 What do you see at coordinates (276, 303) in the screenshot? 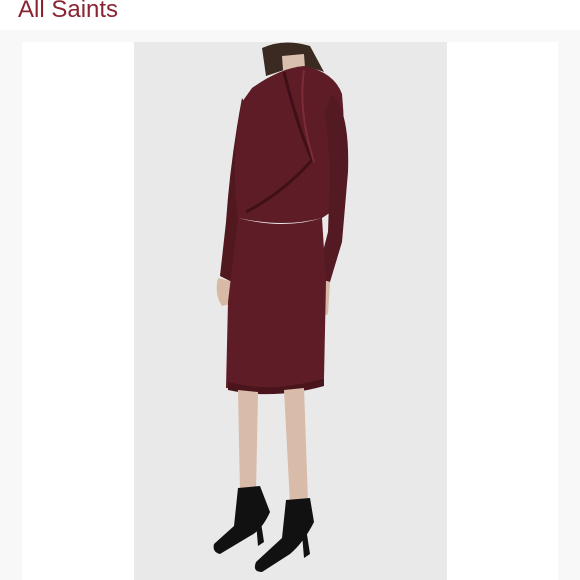
I see `dress-skirt` at bounding box center [276, 303].